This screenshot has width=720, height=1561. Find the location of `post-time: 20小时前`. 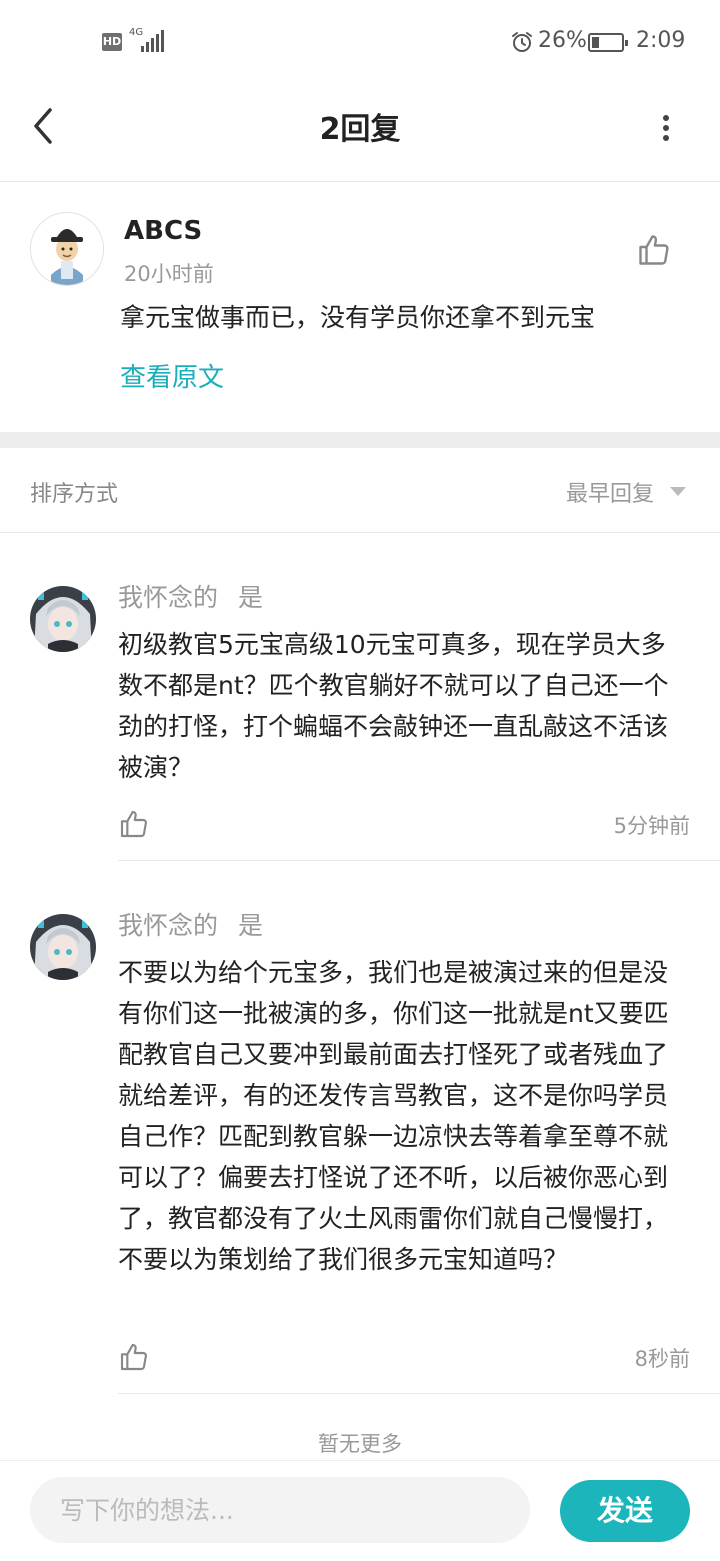

post-time: 20小时前 is located at coordinates (169, 274).